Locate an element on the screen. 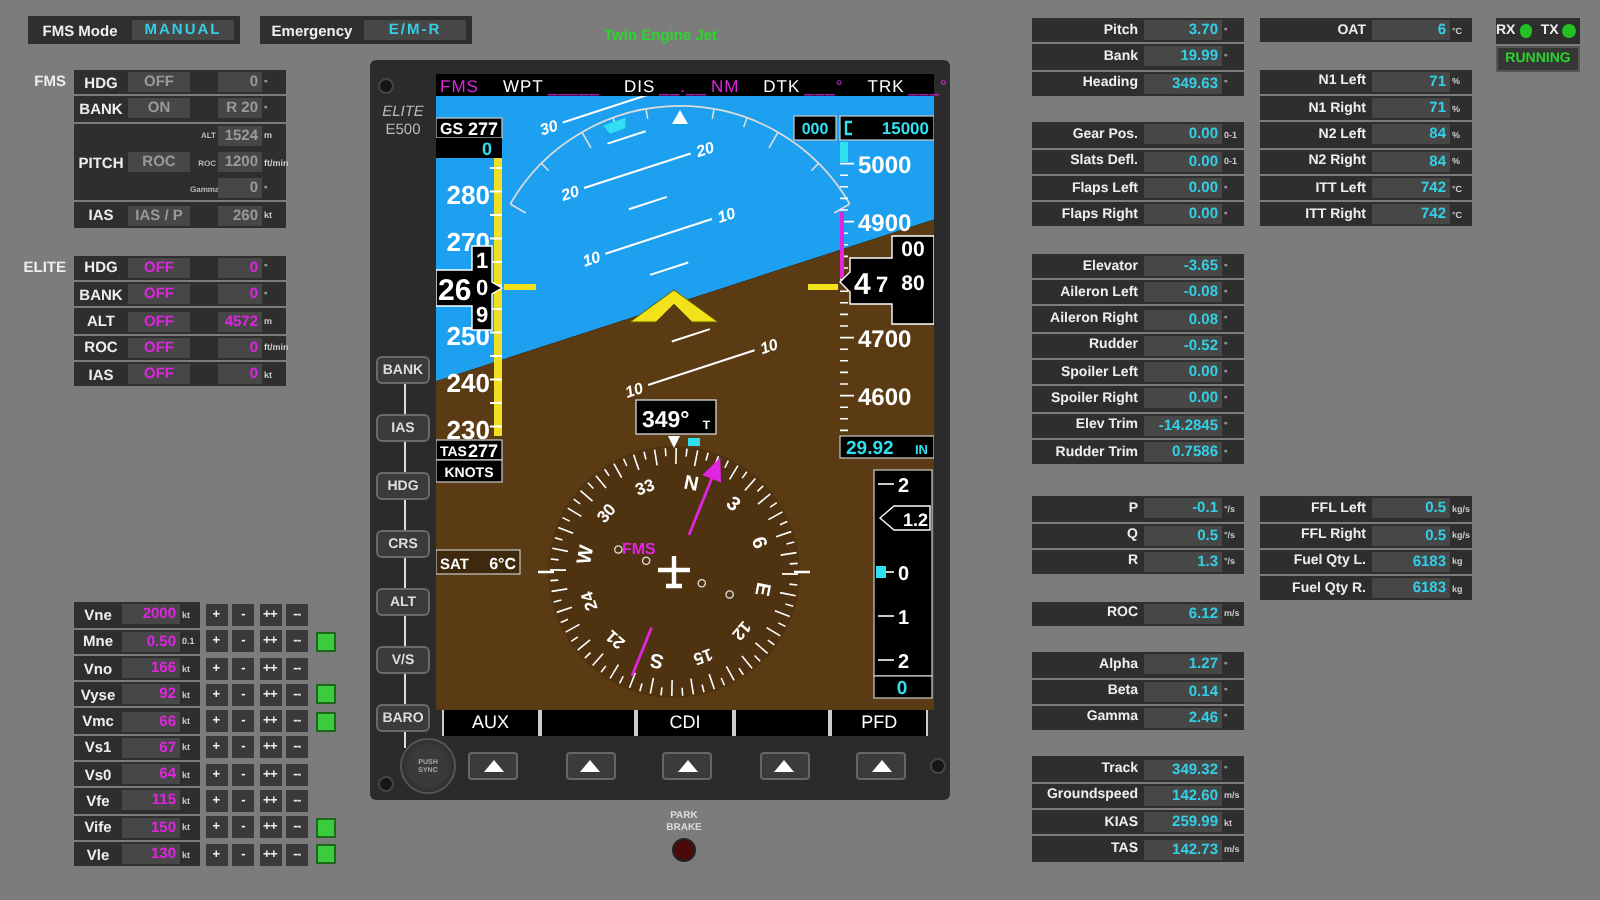  vertical-speed-bug-value: 1.2 is located at coordinates (915, 520).